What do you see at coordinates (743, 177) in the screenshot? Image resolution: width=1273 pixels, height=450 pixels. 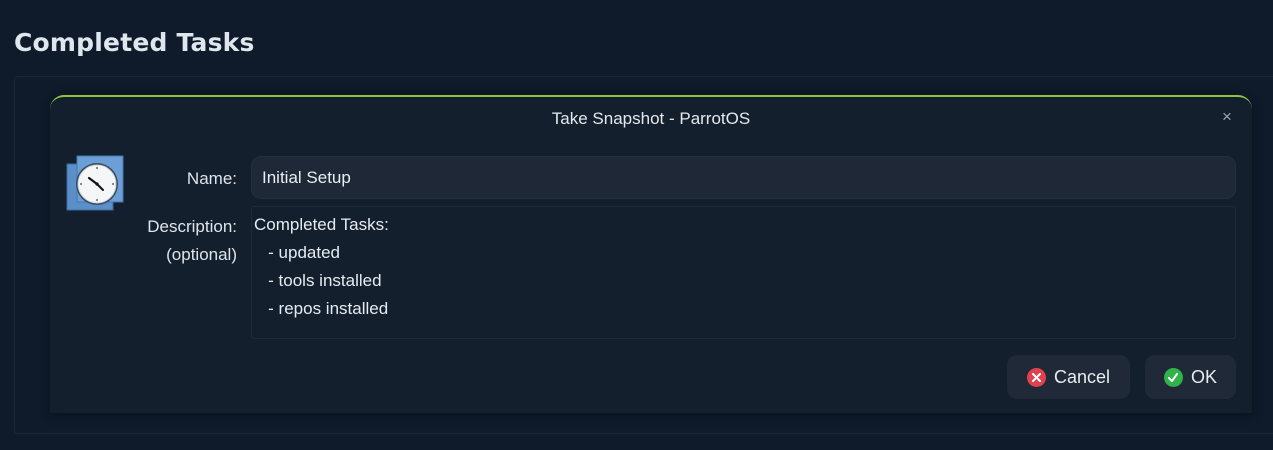 I see `snapshot-name-input` at bounding box center [743, 177].